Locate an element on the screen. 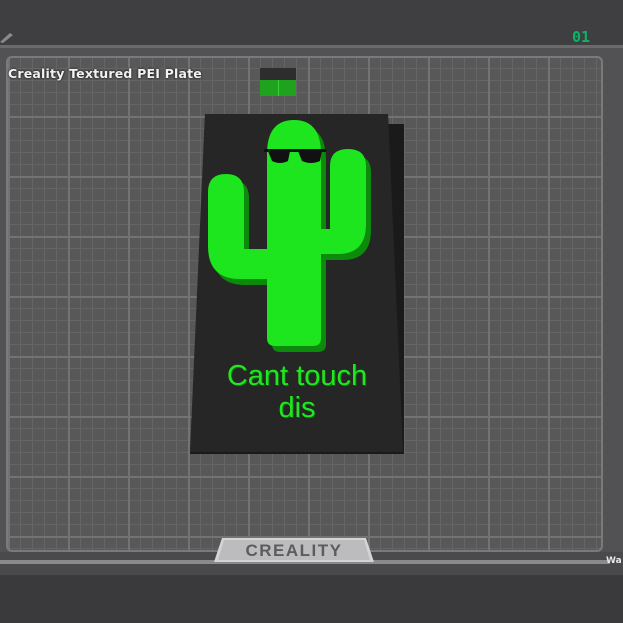 The height and width of the screenshot is (623, 623). edge-label: Wa is located at coordinates (614, 561).